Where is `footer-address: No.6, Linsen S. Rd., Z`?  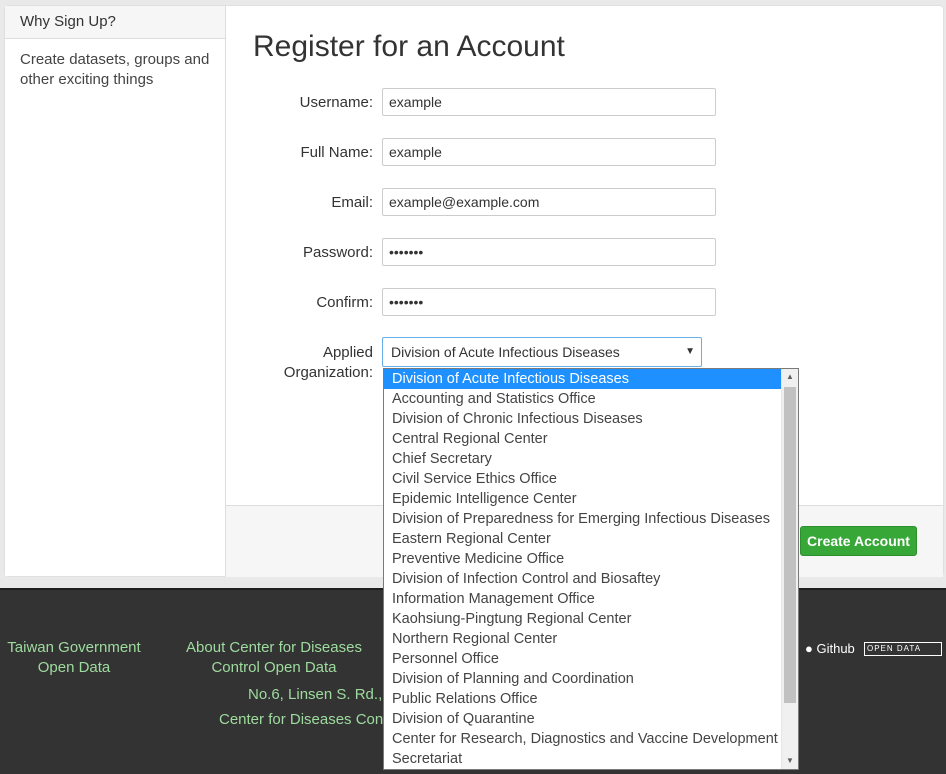
footer-address: No.6, Linsen S. Rd., Z is located at coordinates (322, 694).